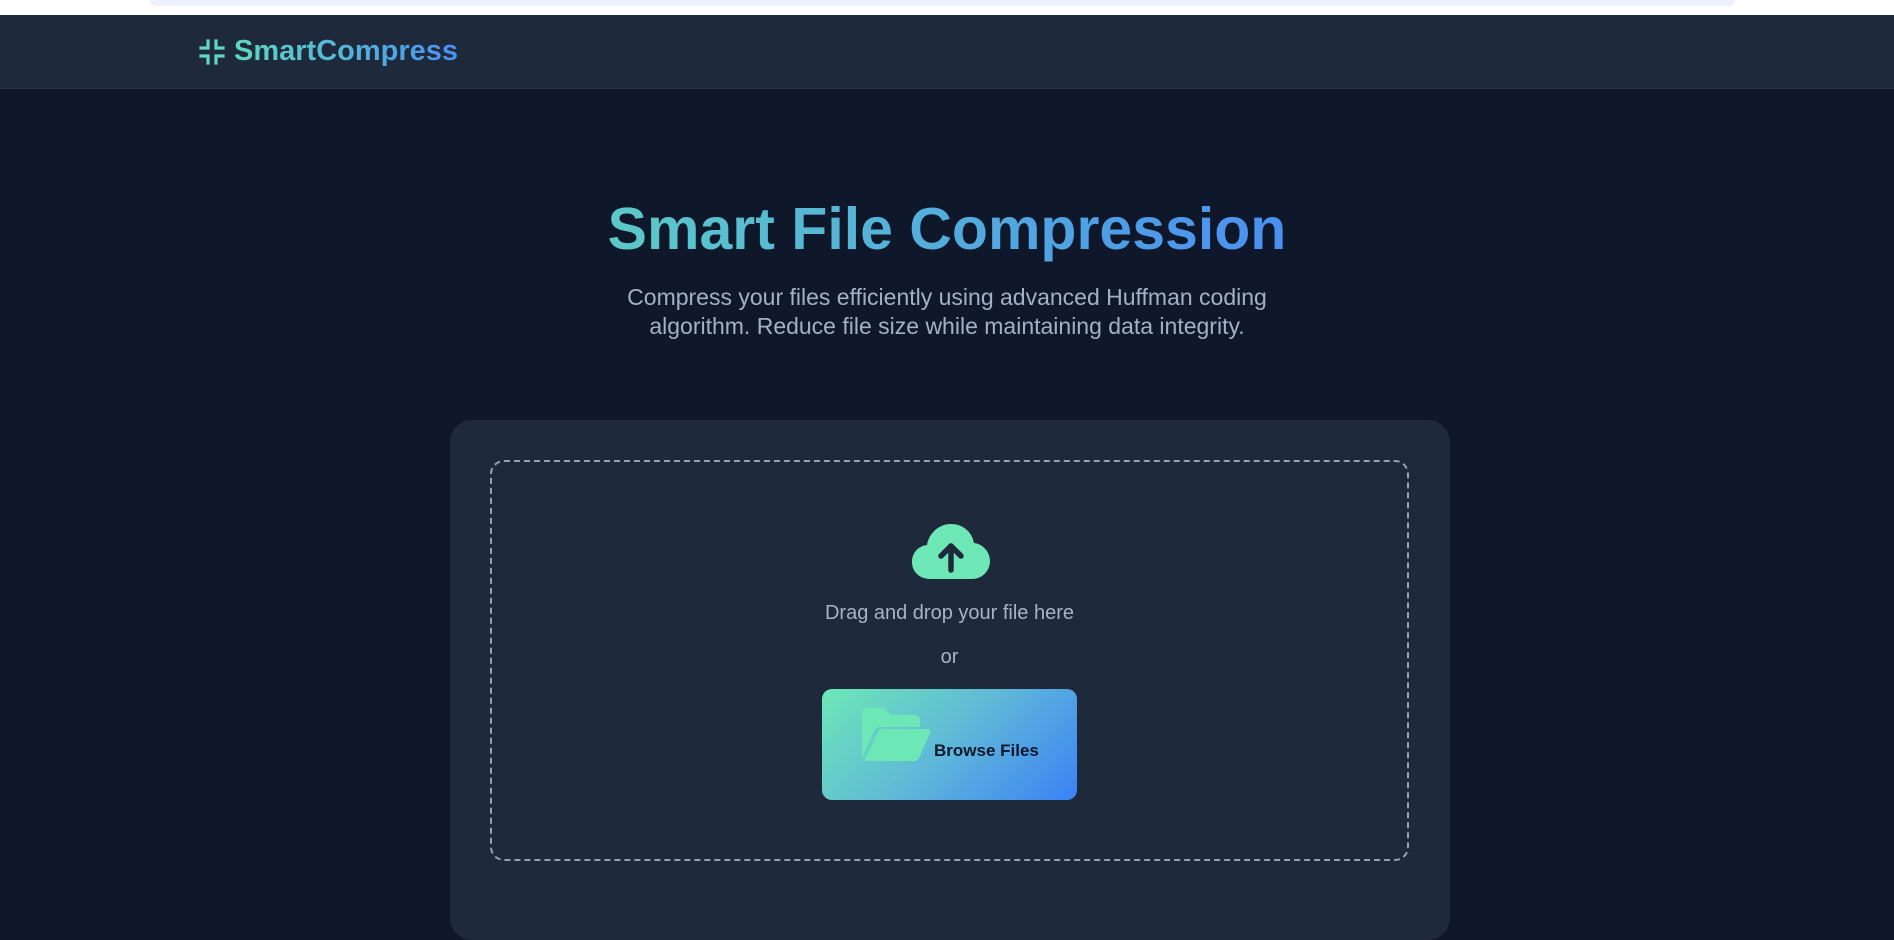 The height and width of the screenshot is (940, 1894). I want to click on or-separator: or, so click(949, 657).